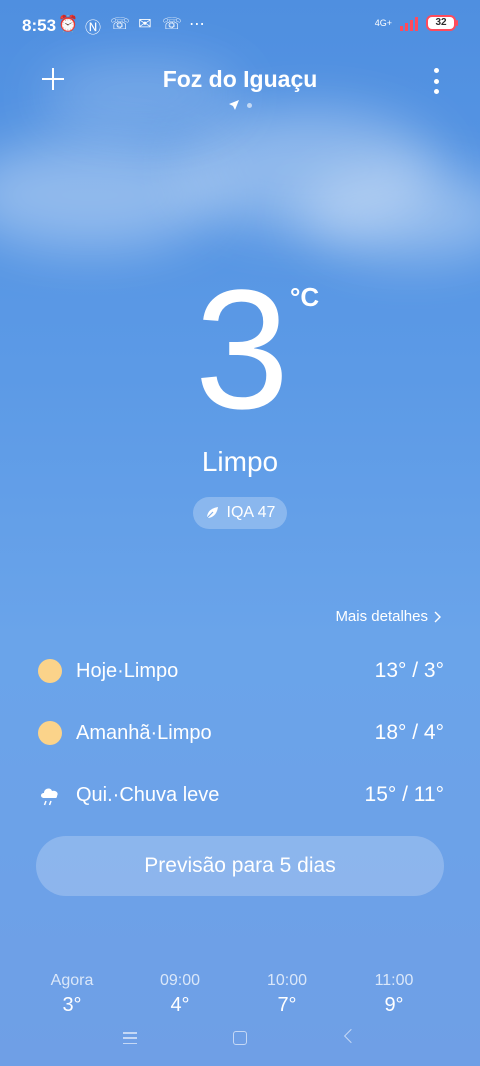 The image size is (480, 1066). I want to click on nfc-icon: Ⓝ, so click(92, 28).